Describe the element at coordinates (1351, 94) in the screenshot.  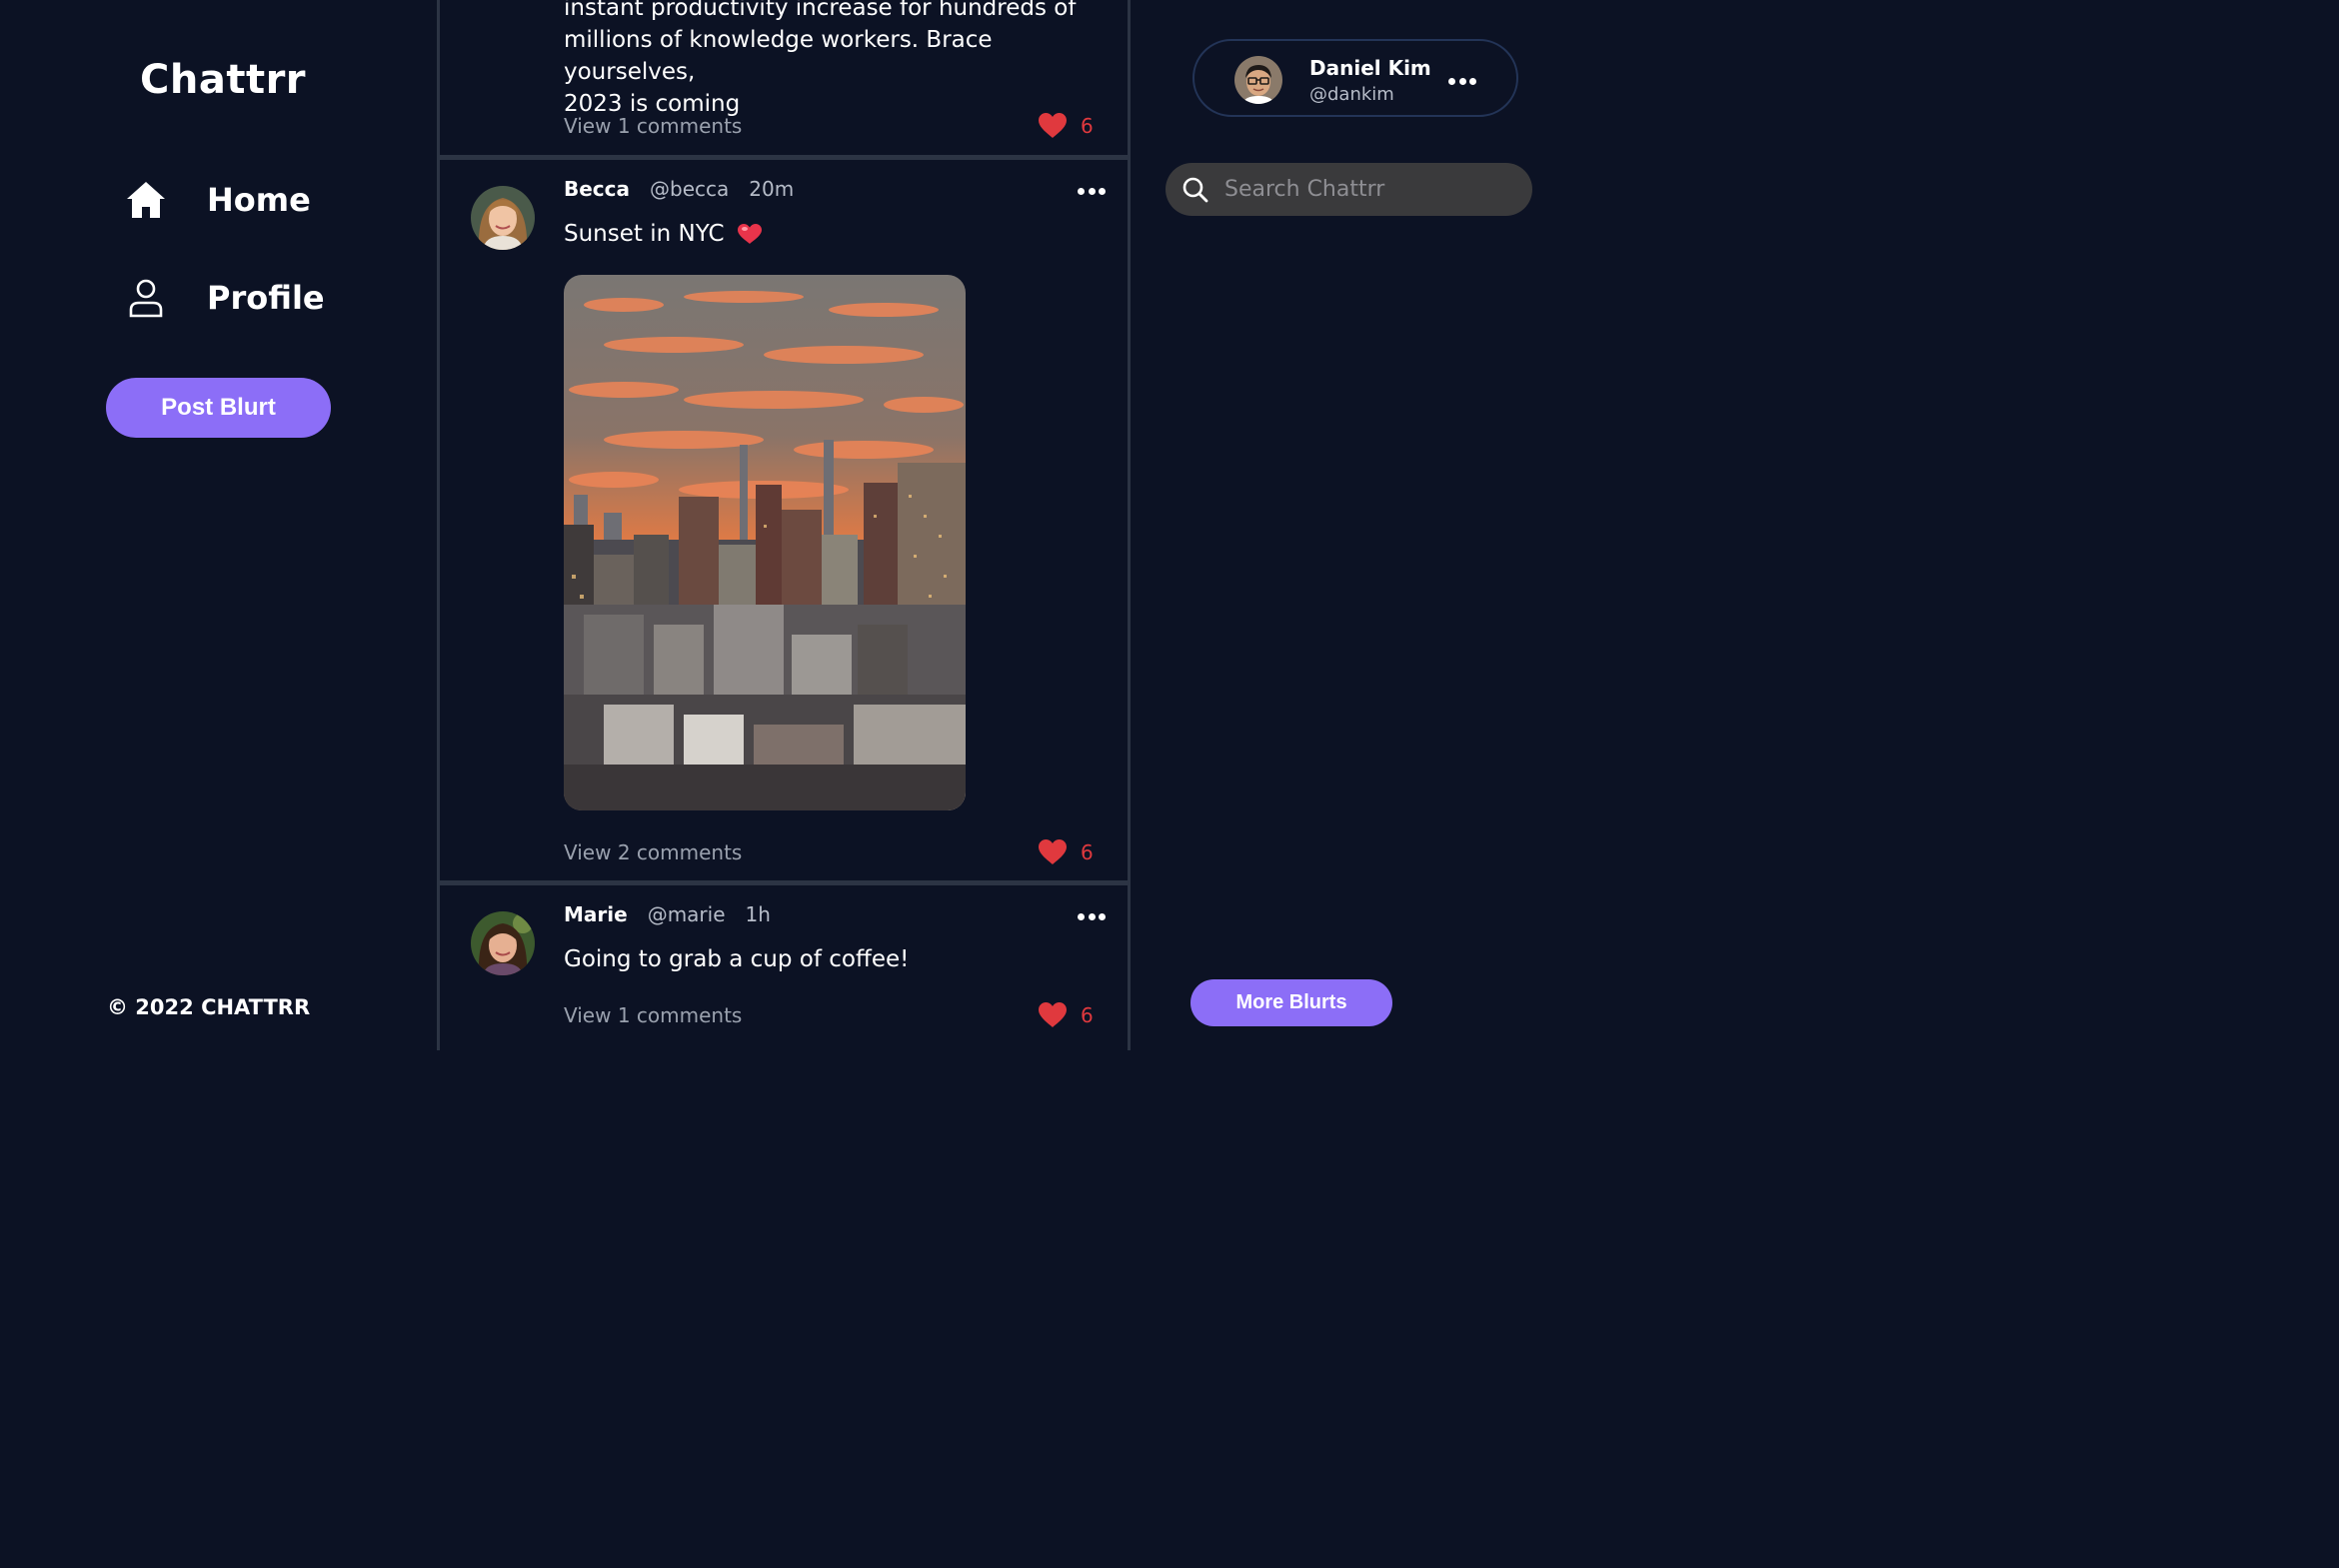
I see `account-handle: @dankim` at that location.